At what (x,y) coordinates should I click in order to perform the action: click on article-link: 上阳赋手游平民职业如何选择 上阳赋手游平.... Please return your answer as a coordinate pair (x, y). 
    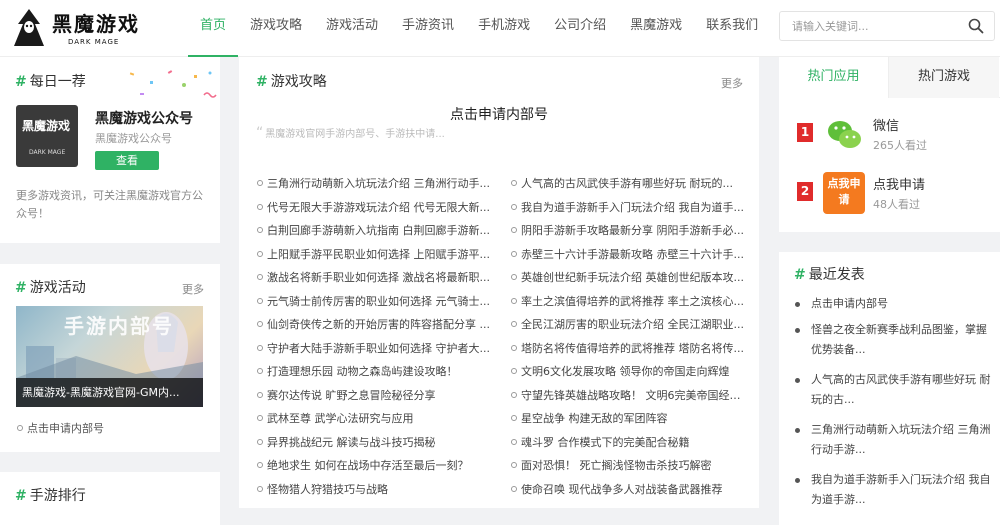
    Looking at the image, I should click on (375, 255).